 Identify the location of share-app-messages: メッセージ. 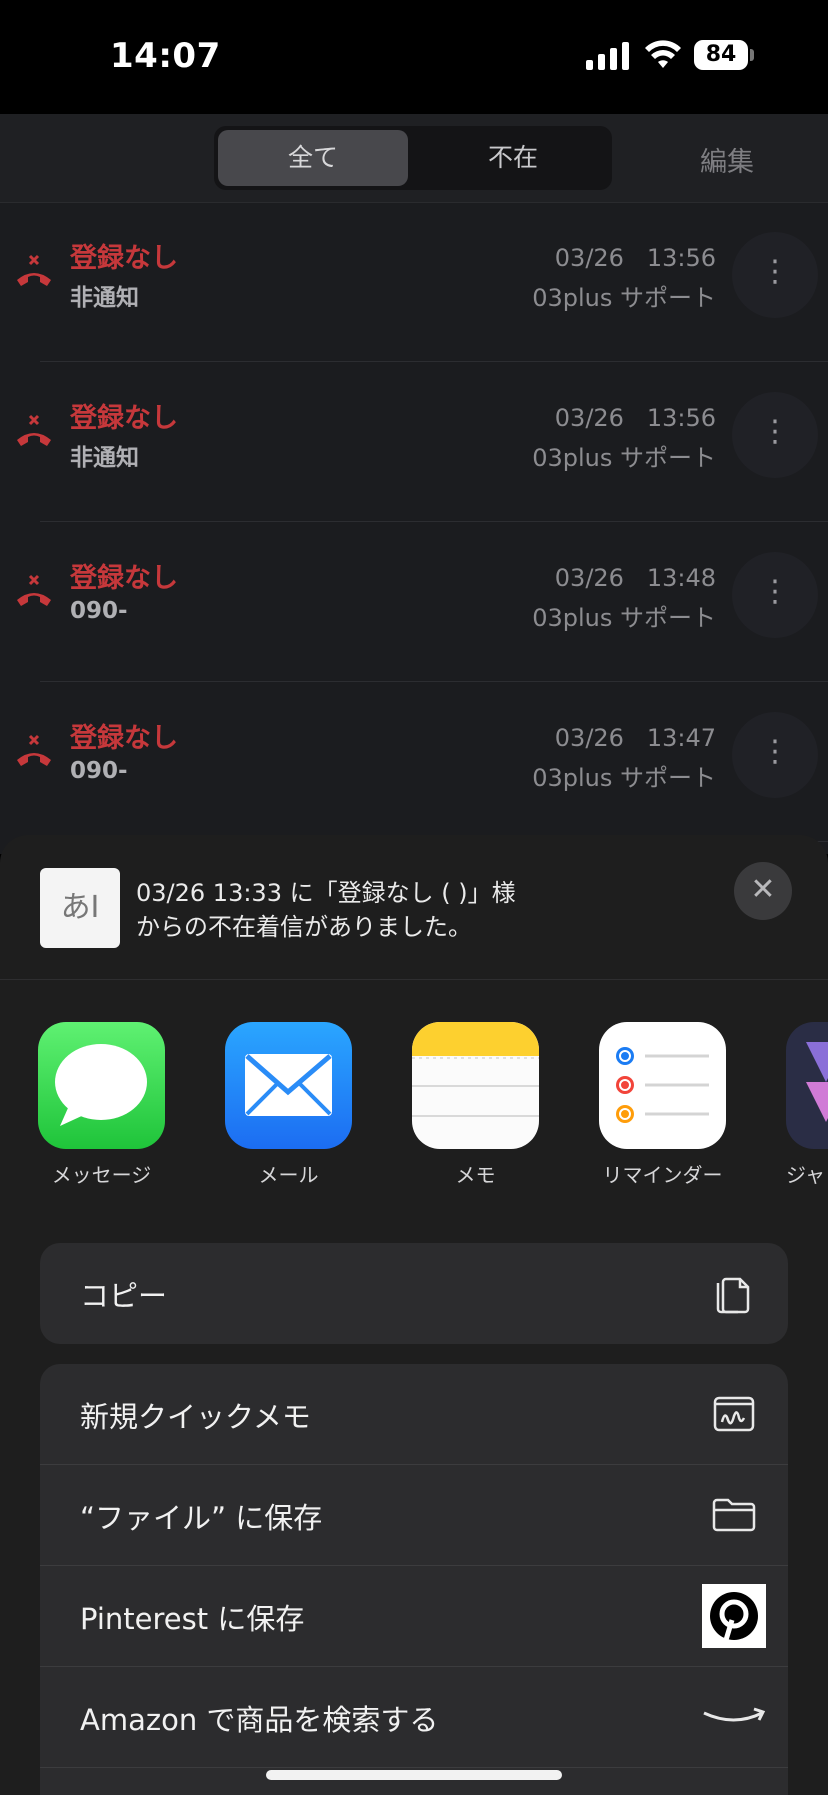
(101, 1105).